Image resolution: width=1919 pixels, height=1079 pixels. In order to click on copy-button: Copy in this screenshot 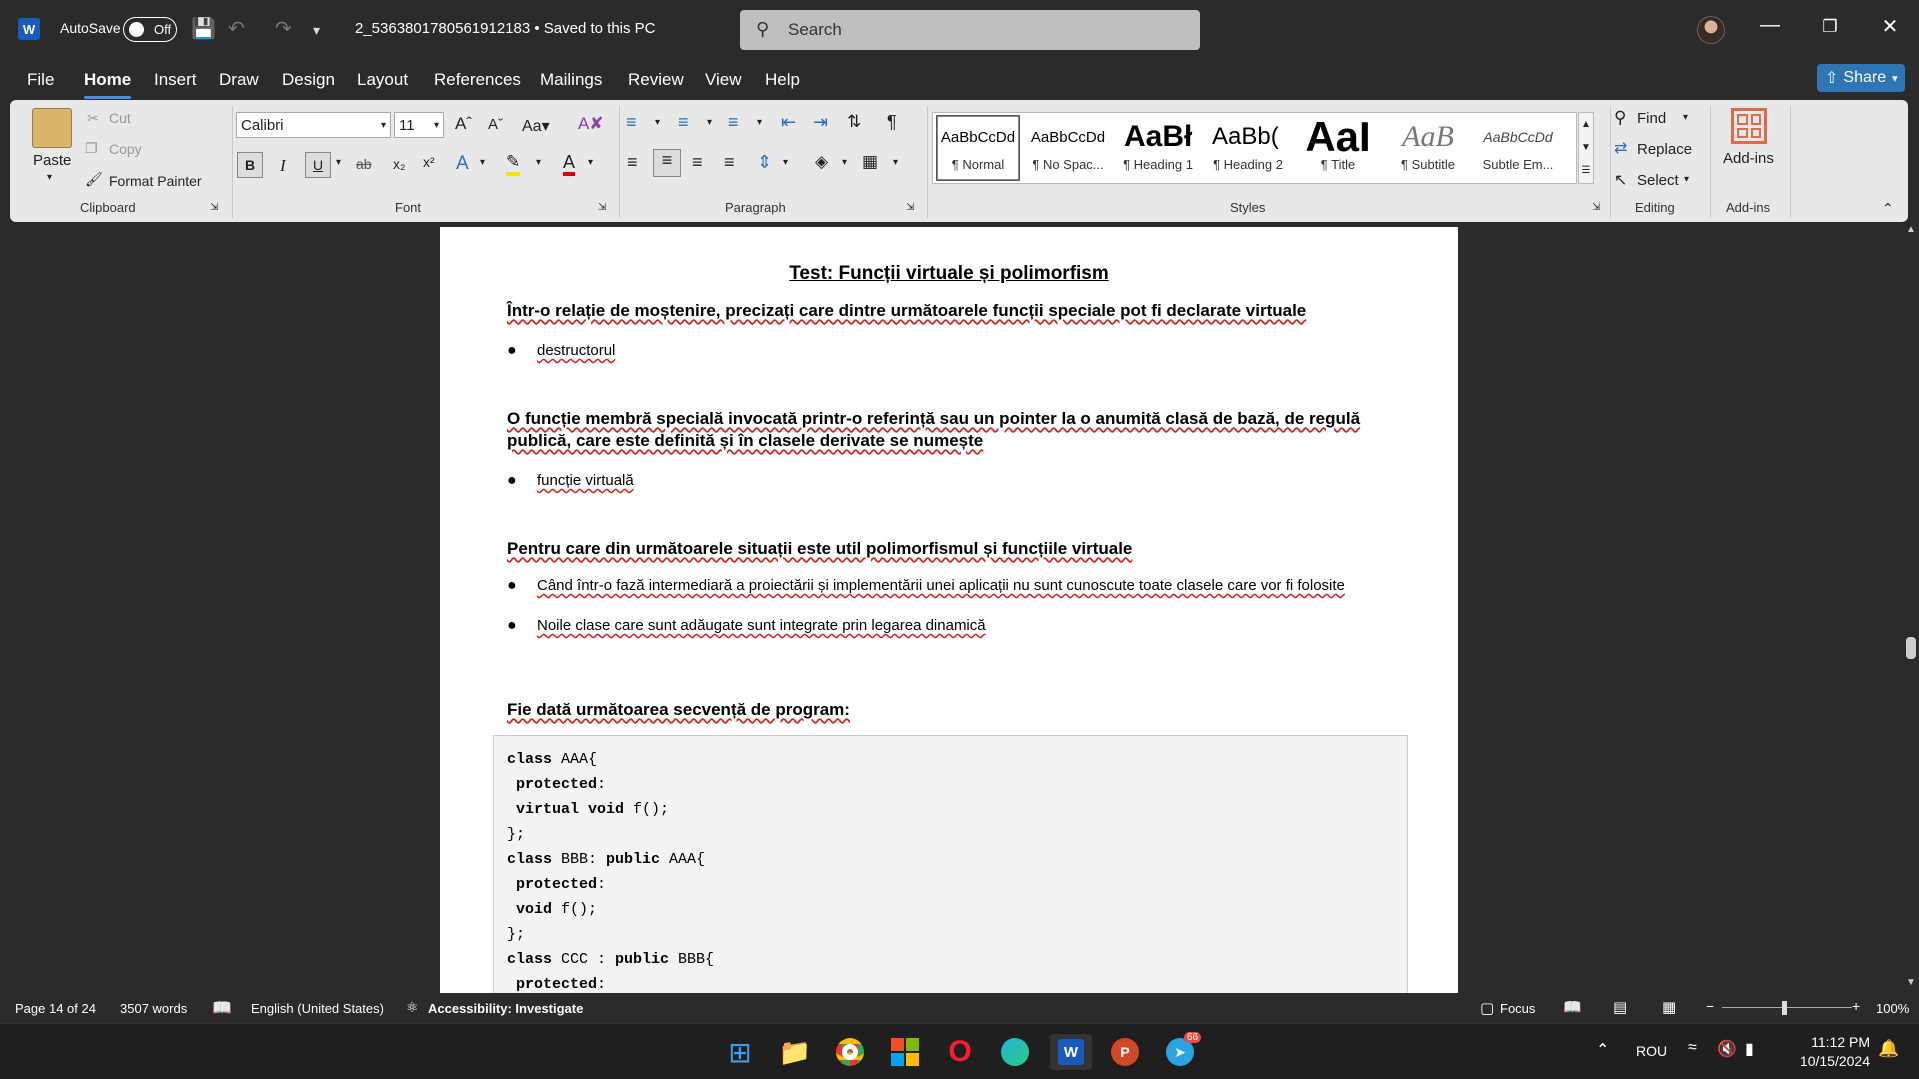, I will do `click(125, 149)`.